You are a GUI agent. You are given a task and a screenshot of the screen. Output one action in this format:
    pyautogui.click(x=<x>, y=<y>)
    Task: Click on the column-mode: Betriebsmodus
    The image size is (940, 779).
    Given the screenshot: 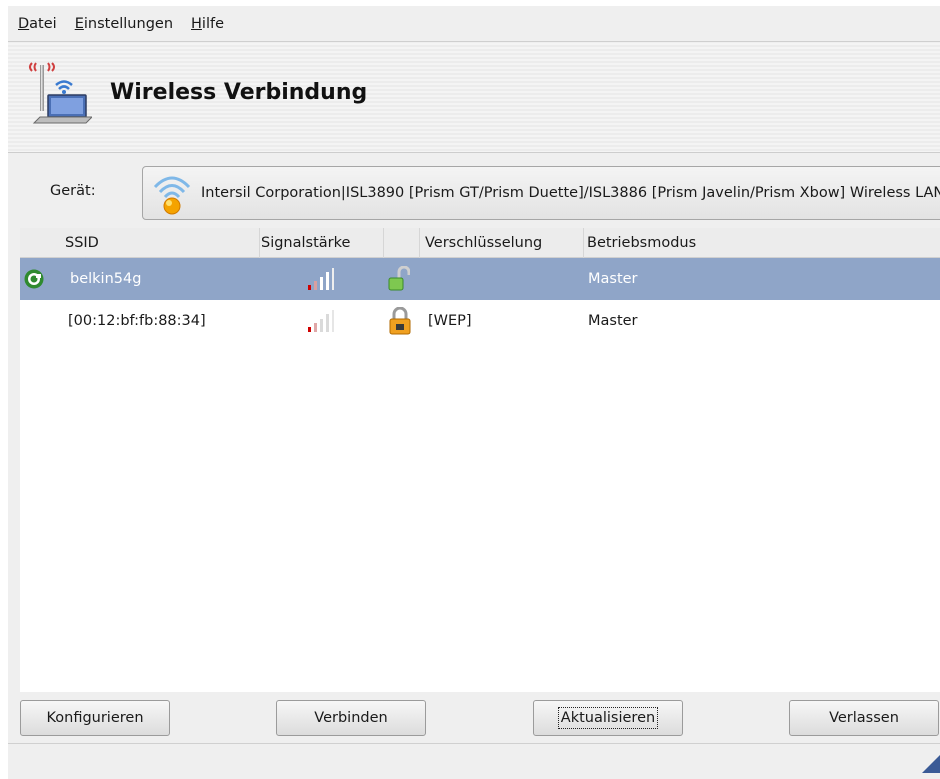 What is the action you would take?
    pyautogui.click(x=761, y=243)
    